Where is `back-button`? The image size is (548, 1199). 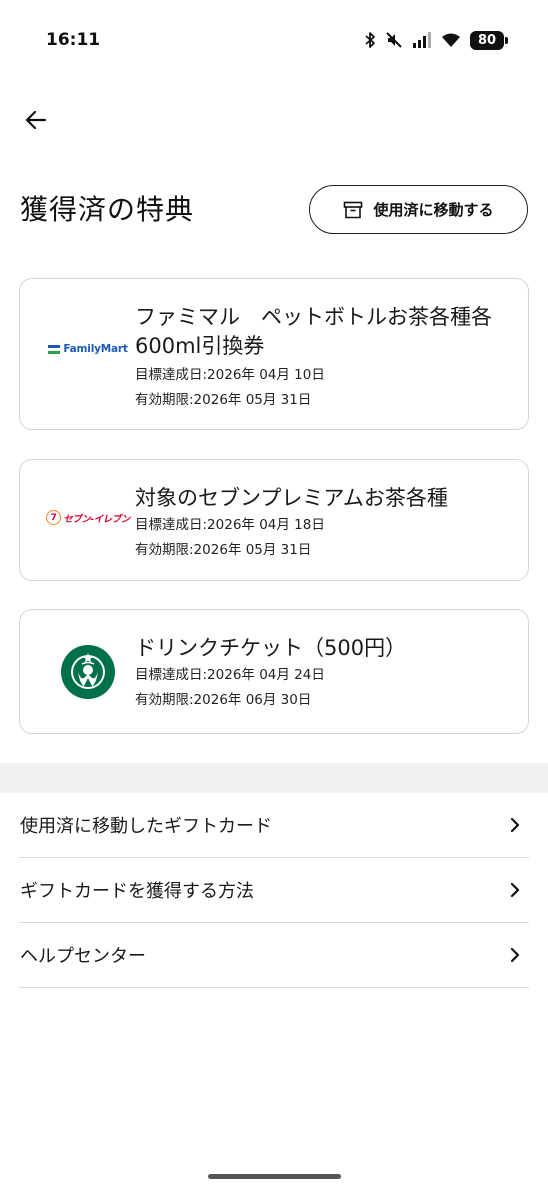
back-button is located at coordinates (36, 120).